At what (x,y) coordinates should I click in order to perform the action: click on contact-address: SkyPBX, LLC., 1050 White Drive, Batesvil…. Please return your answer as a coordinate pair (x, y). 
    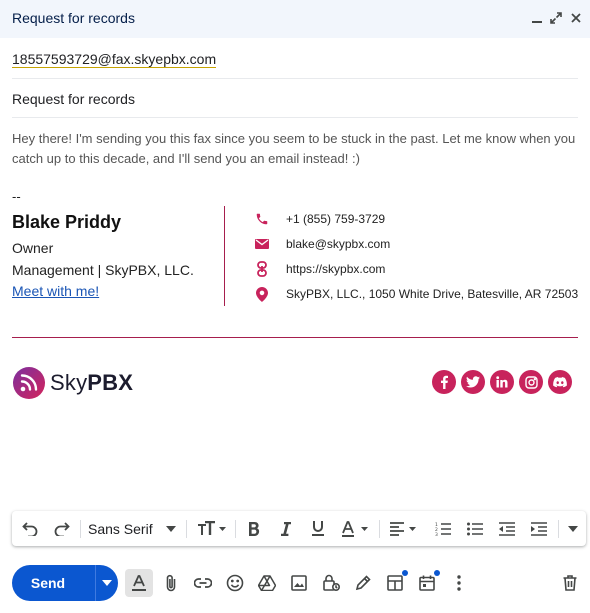
    Looking at the image, I should click on (419, 294).